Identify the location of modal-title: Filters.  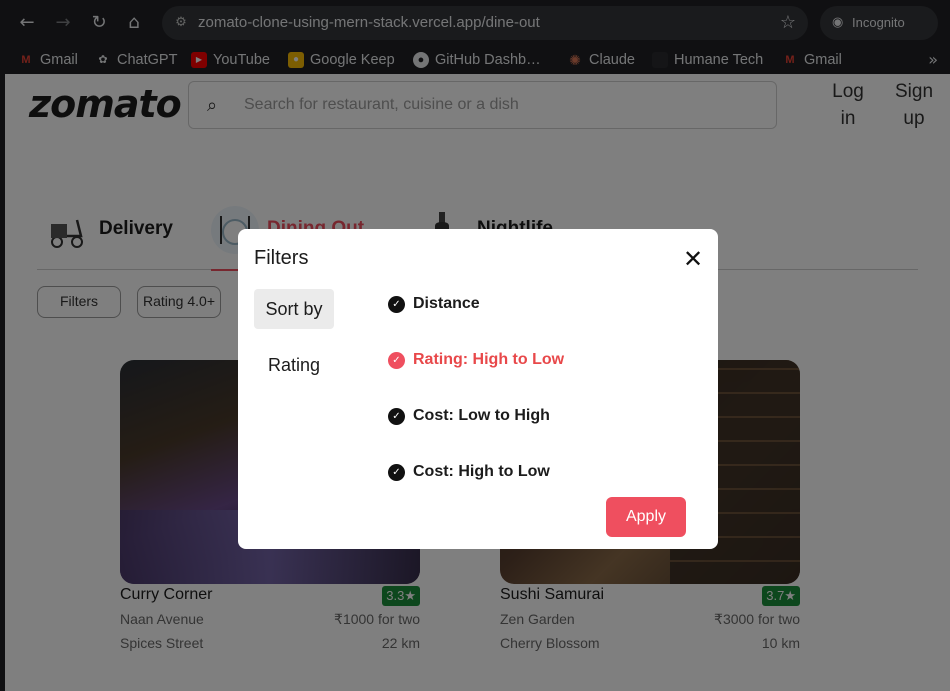
(281, 258).